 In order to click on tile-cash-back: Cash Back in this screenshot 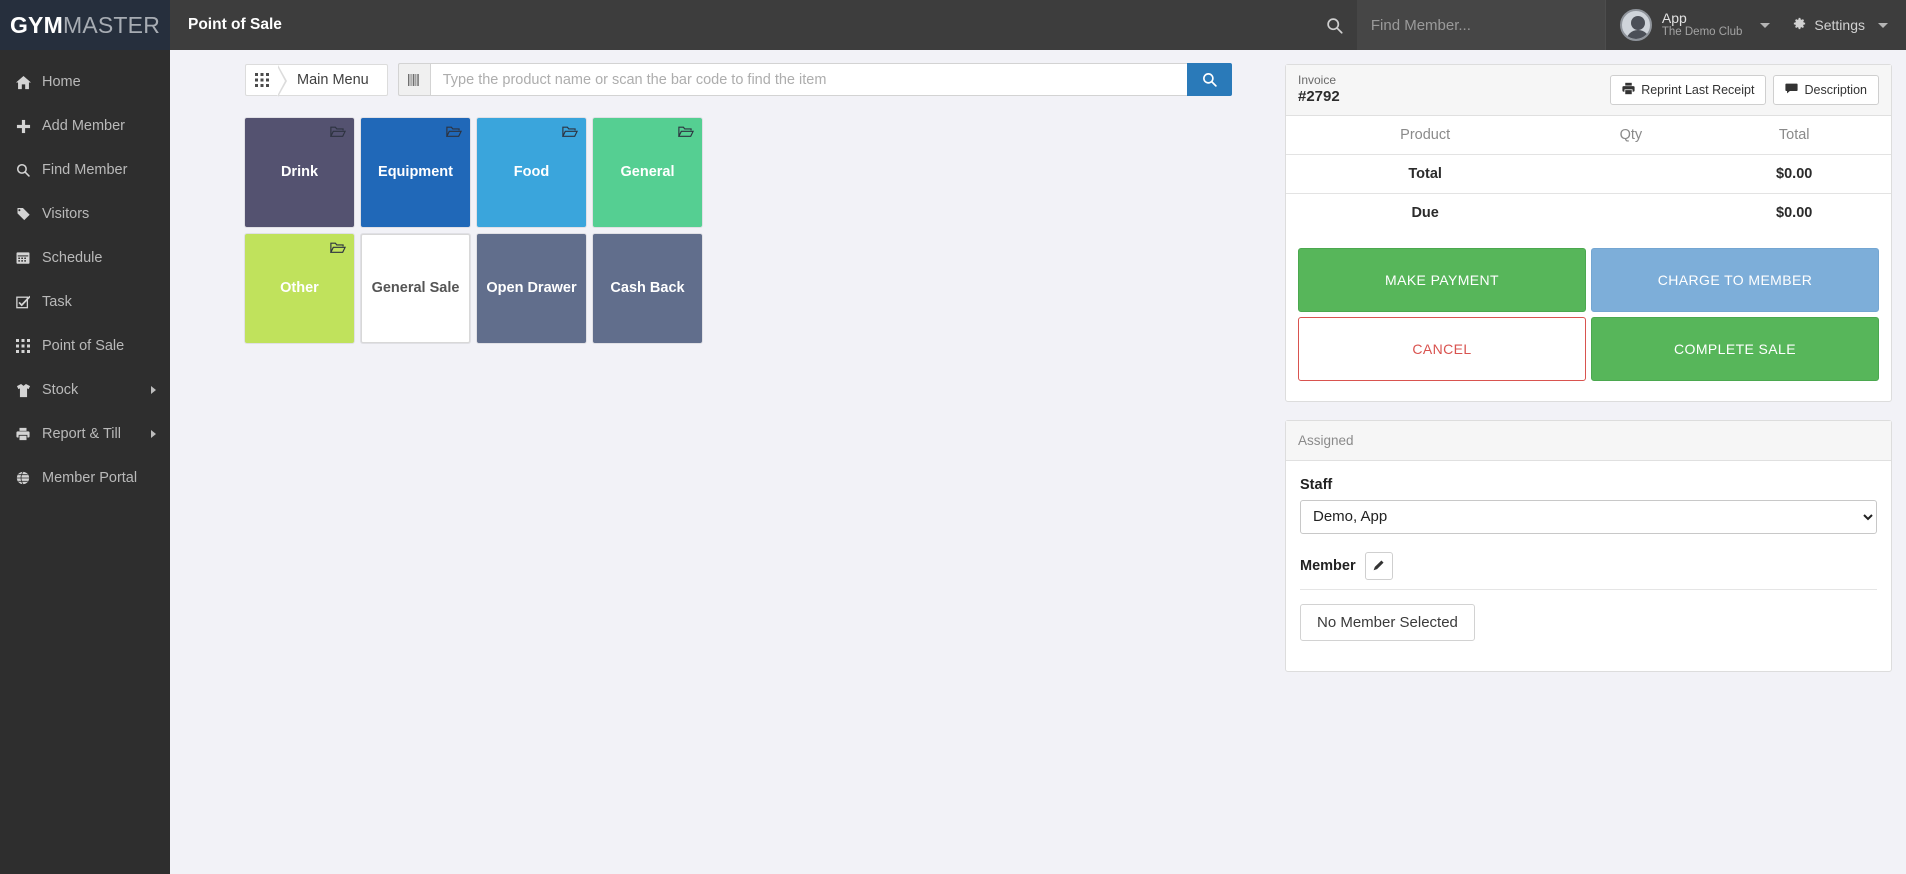, I will do `click(647, 288)`.